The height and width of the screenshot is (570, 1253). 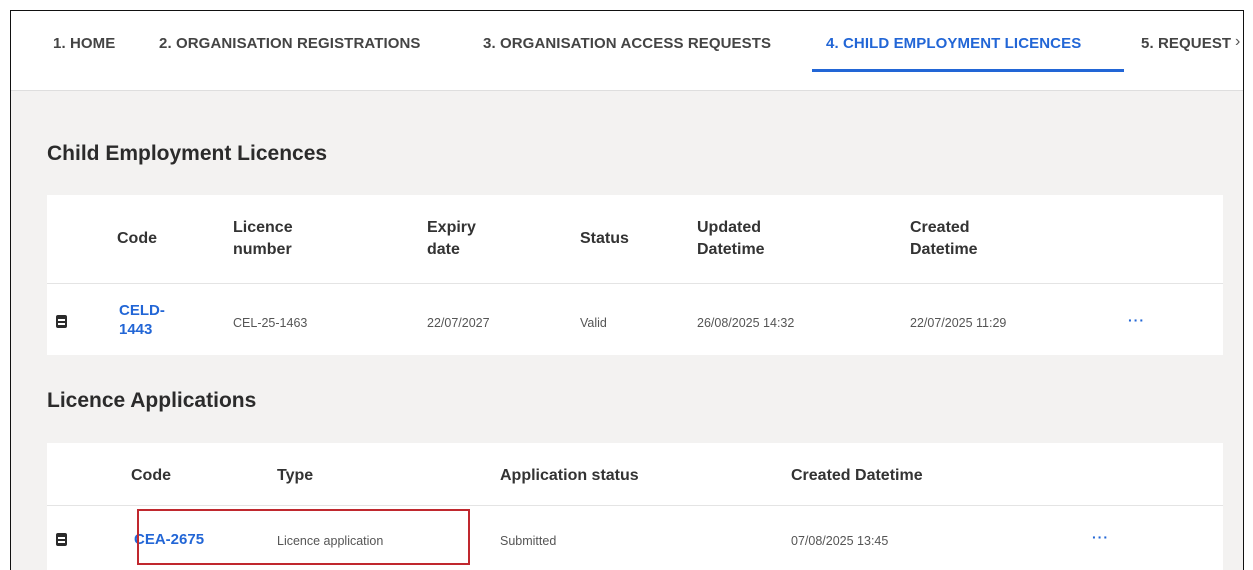 I want to click on tab-home: 1. HOME, so click(x=84, y=43).